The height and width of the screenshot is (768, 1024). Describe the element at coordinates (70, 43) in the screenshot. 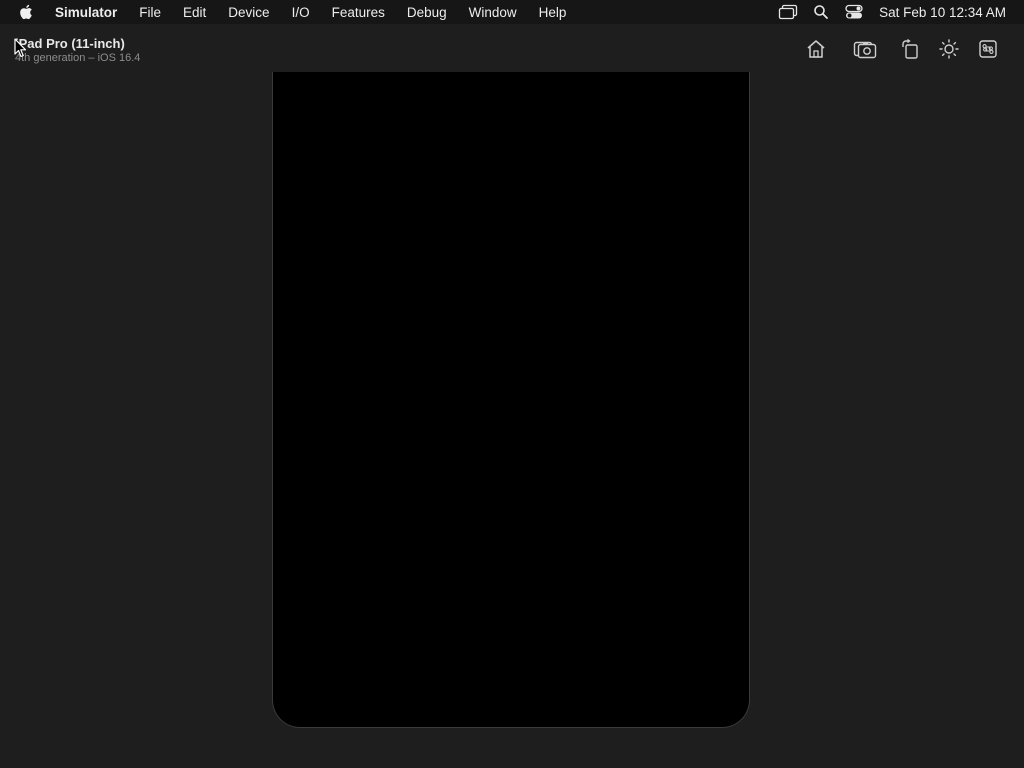

I see `device-name: iPad Pro (11-inch)` at that location.